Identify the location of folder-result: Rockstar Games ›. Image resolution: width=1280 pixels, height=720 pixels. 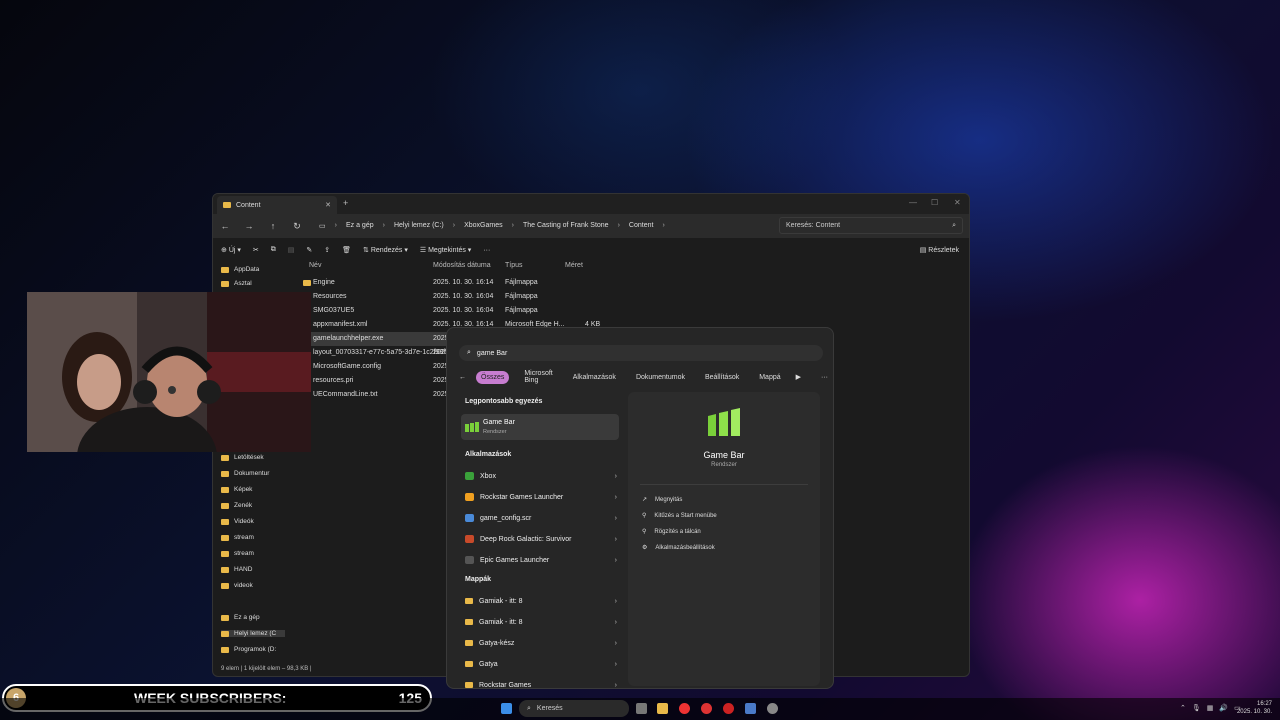
(541, 682).